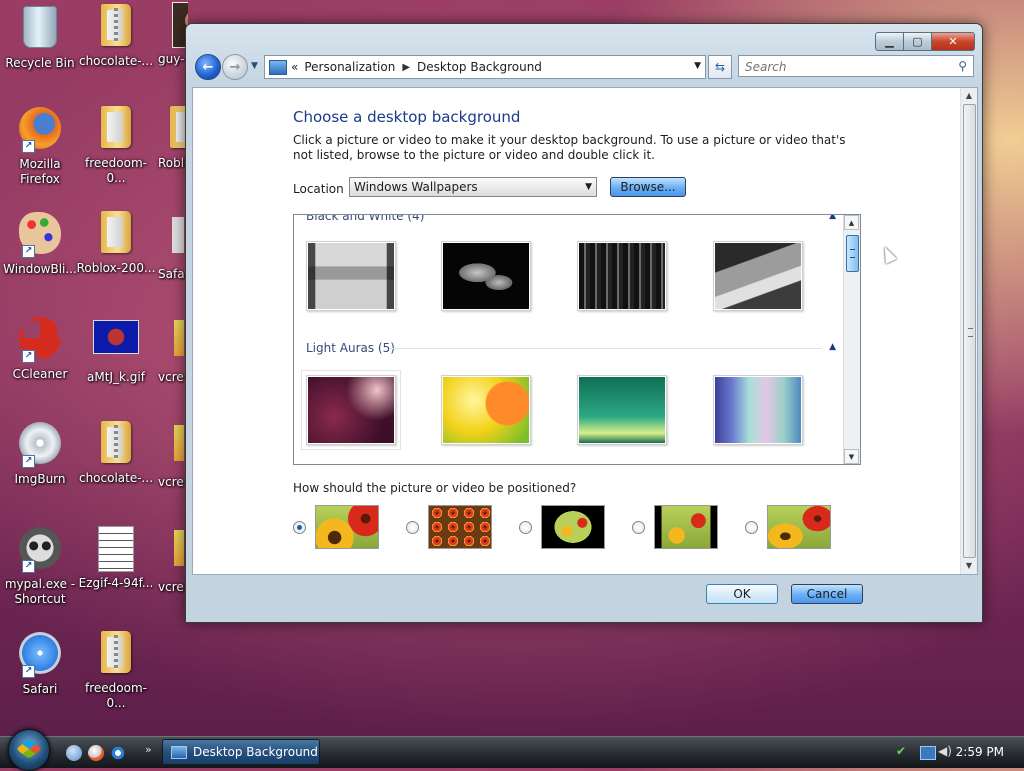  I want to click on group-header-light-auras: Light Auras (5), so click(350, 348).